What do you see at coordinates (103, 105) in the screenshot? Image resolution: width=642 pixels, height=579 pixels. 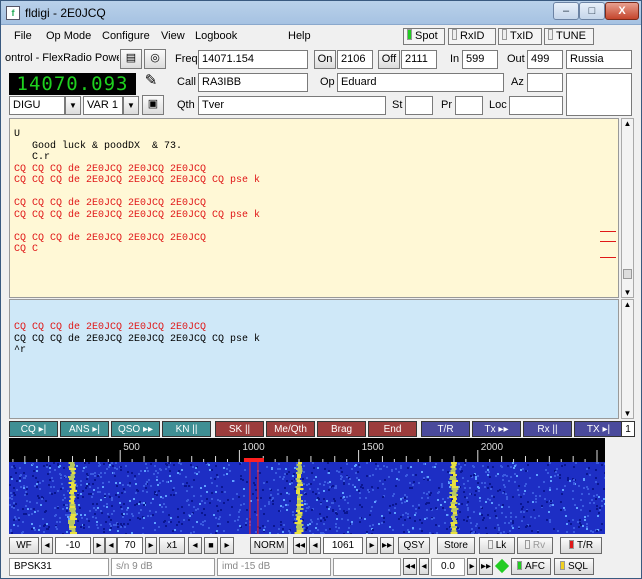 I see `bandwidth-select: VAR 1` at bounding box center [103, 105].